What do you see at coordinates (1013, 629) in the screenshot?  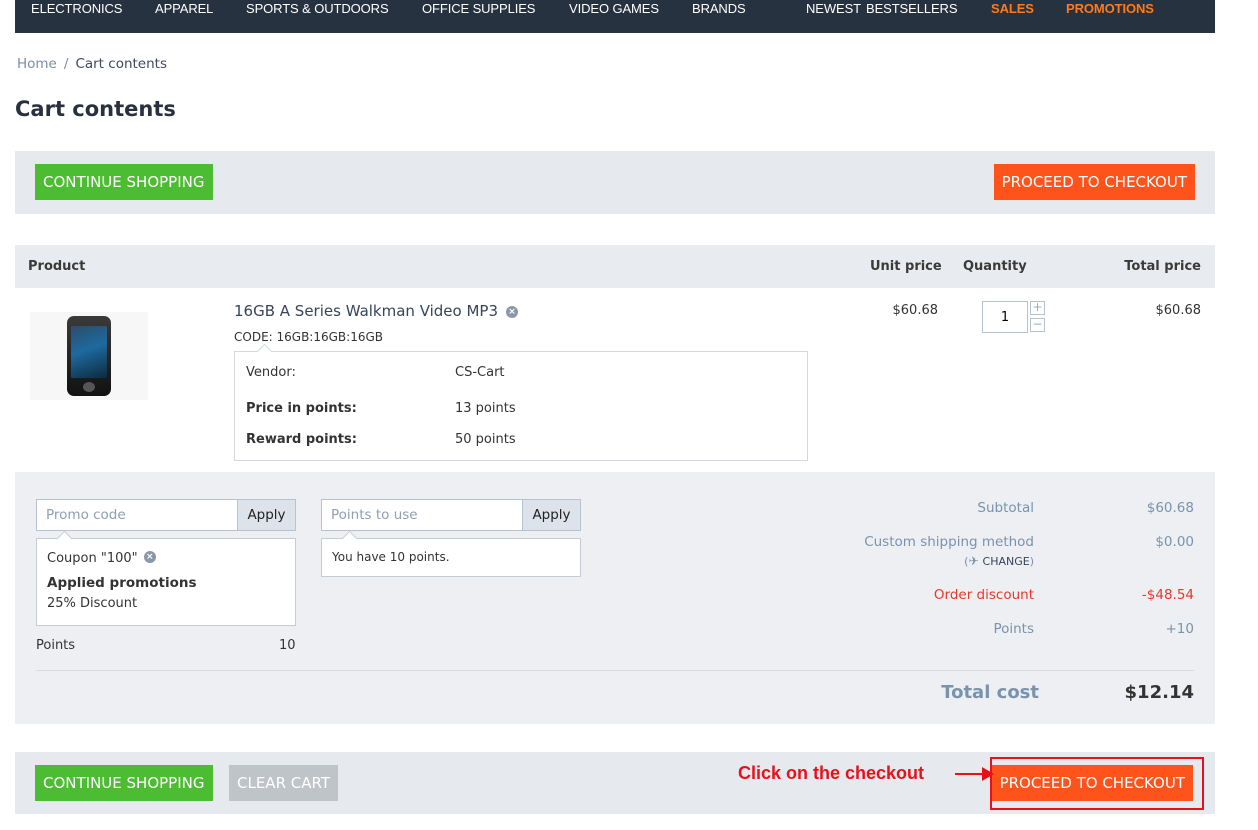 I see `summary-points-label: Points` at bounding box center [1013, 629].